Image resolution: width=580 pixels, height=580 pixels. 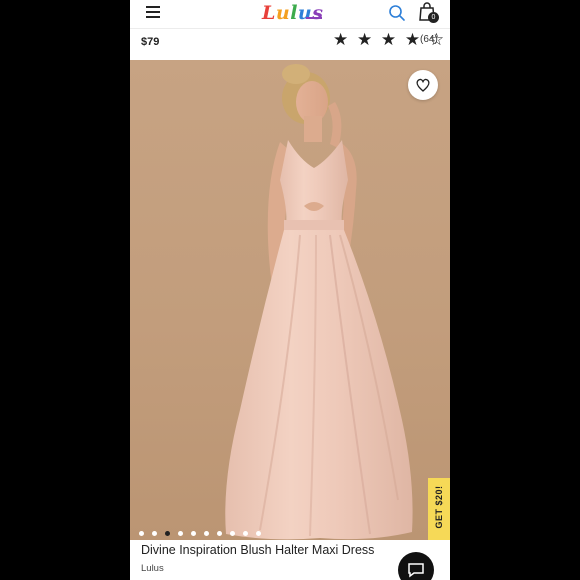 I want to click on gallery-pagination, so click(x=204, y=531).